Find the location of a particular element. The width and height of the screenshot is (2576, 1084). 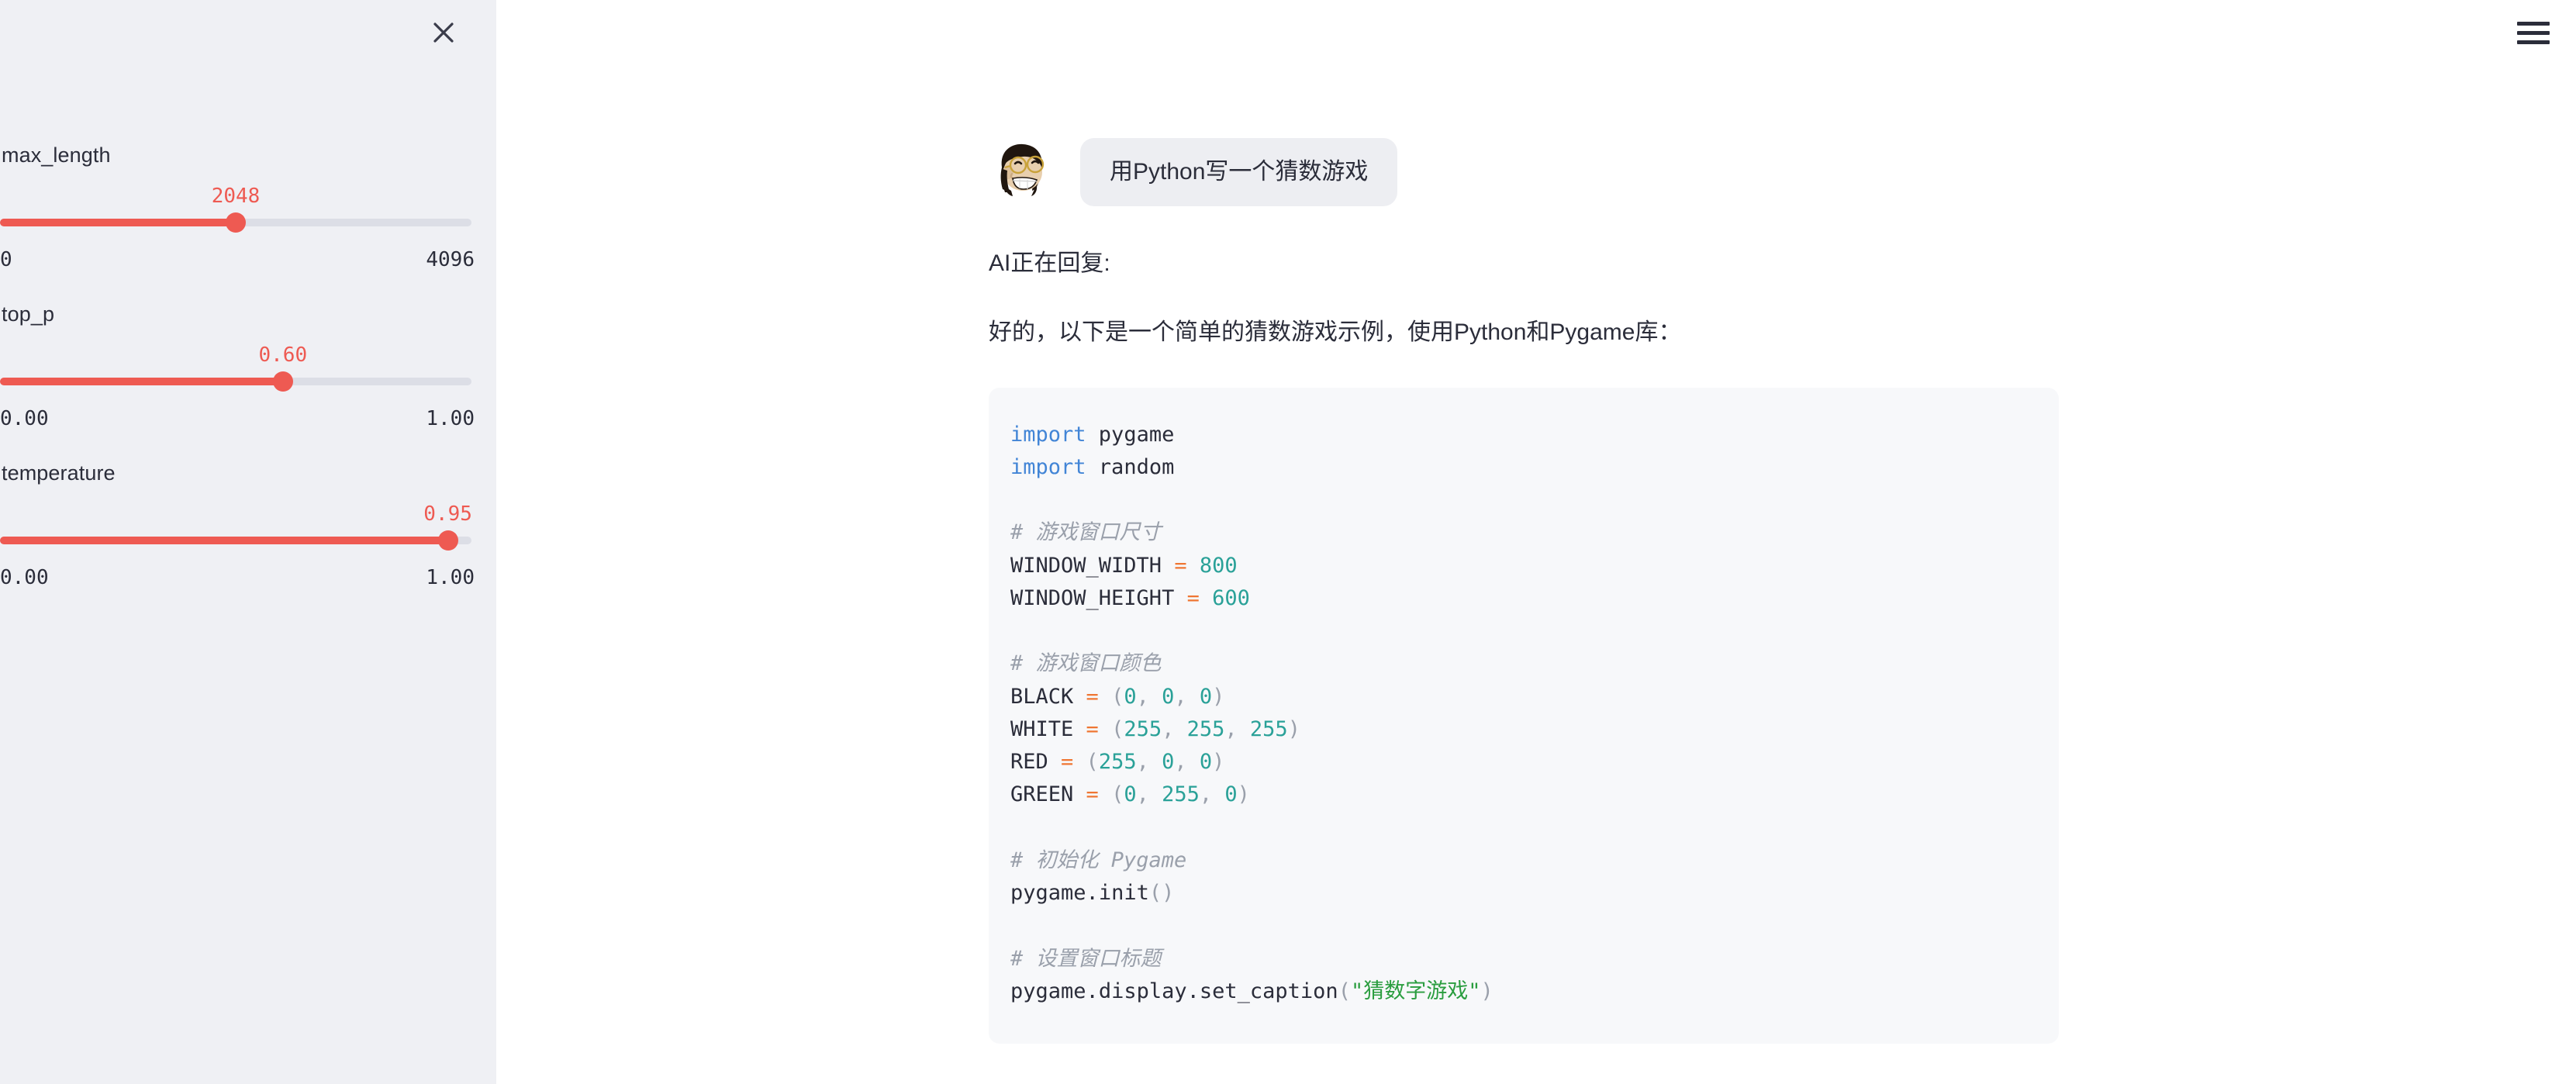

user-avatar-icon is located at coordinates (1021, 170).